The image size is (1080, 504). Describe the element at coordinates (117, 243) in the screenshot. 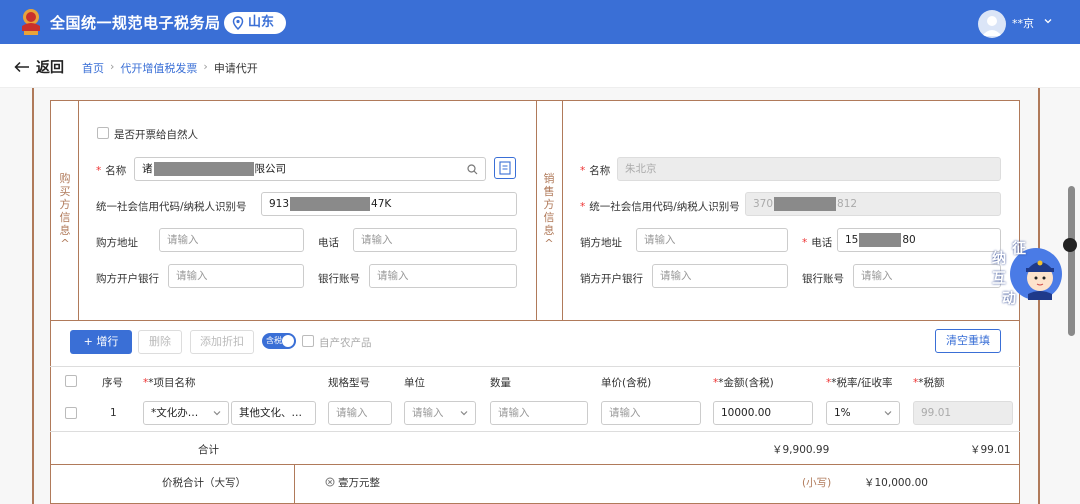

I see `buyer-address-label: 购方地址` at that location.